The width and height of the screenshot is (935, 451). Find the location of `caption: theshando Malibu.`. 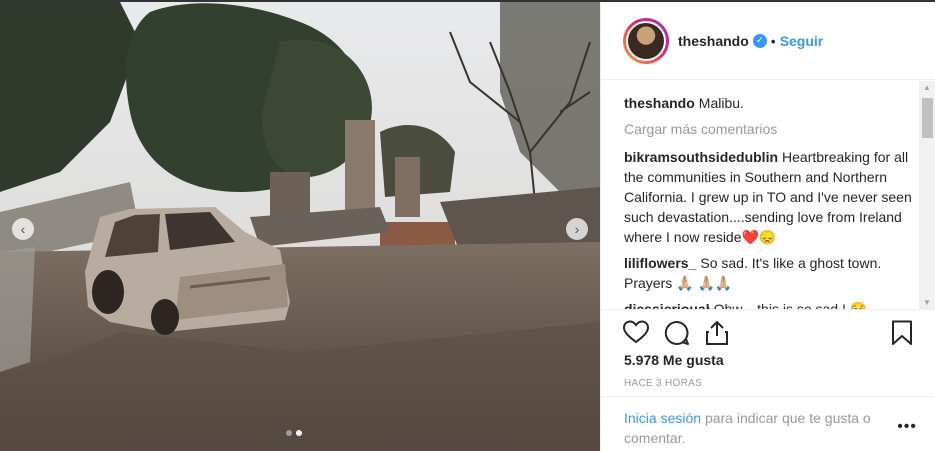

caption: theshando Malibu. is located at coordinates (771, 103).